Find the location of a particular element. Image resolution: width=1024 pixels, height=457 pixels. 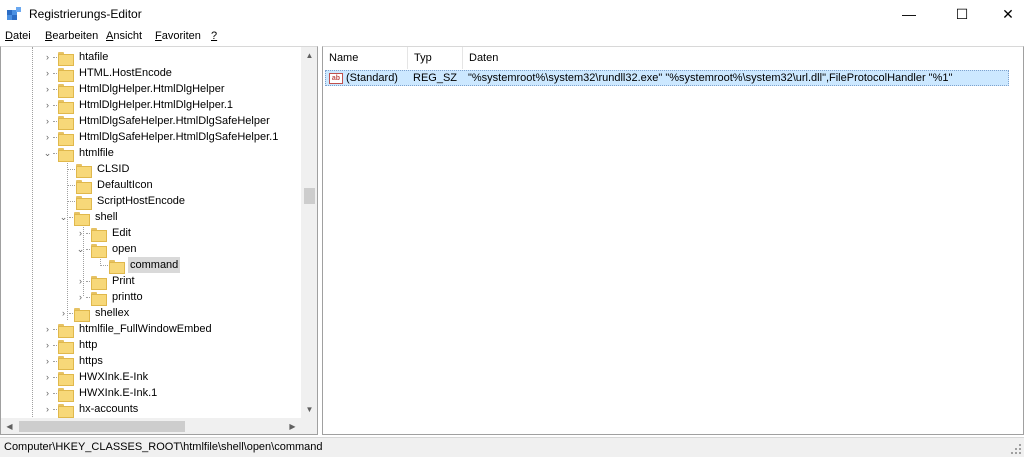

tree-node-label: https is located at coordinates (91, 361).